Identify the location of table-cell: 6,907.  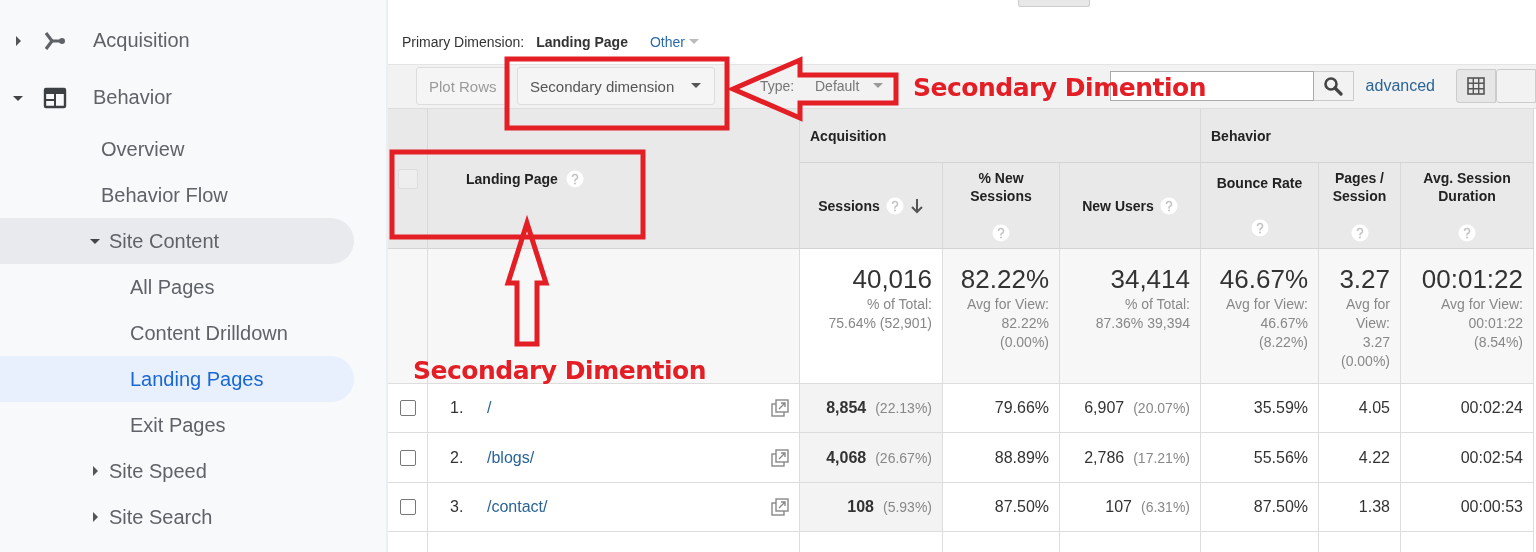
(1104, 408).